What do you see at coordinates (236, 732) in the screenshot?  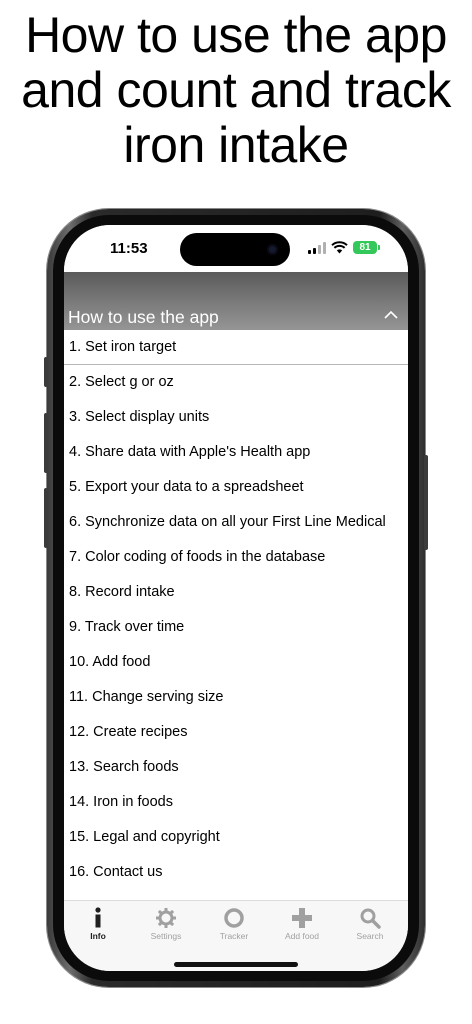 I see `list-item: 12. Create recipes` at bounding box center [236, 732].